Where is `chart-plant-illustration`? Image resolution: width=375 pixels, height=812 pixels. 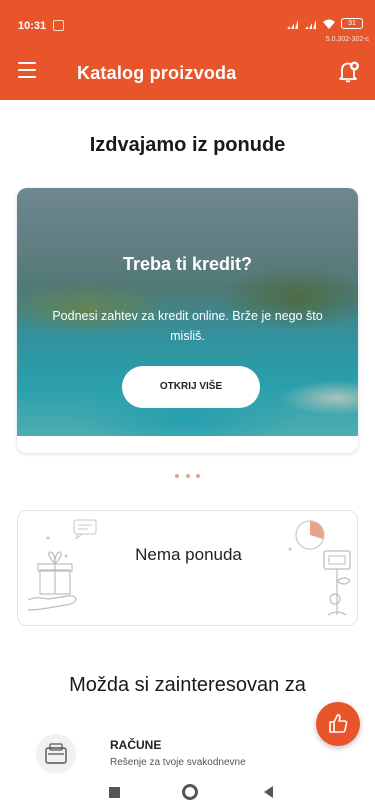
chart-plant-illustration is located at coordinates (319, 568).